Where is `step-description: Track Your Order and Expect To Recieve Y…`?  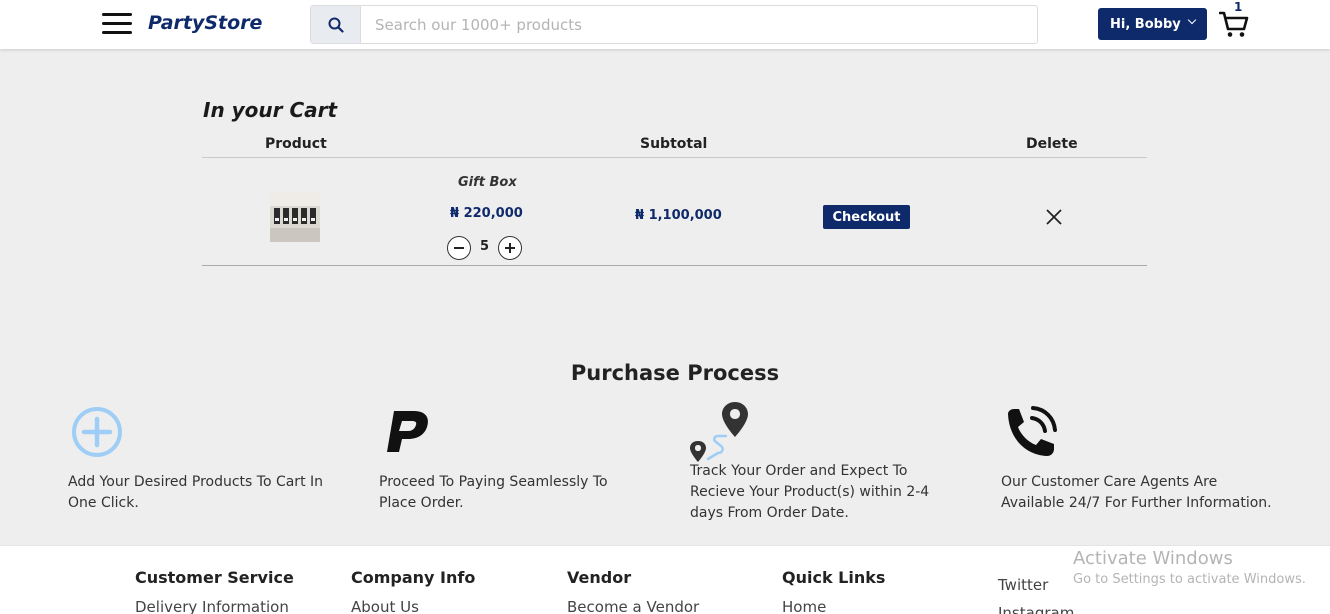
step-description: Track Your Order and Expect To Recieve Y… is located at coordinates (810, 492).